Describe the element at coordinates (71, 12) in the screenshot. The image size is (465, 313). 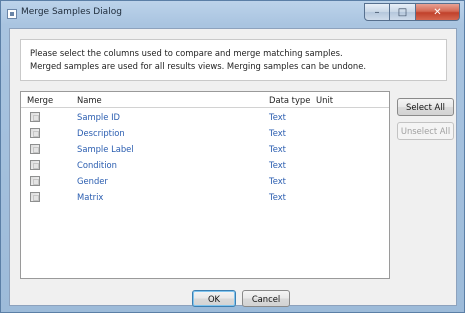
I see `window-title: Merge Samples Dialog` at that location.